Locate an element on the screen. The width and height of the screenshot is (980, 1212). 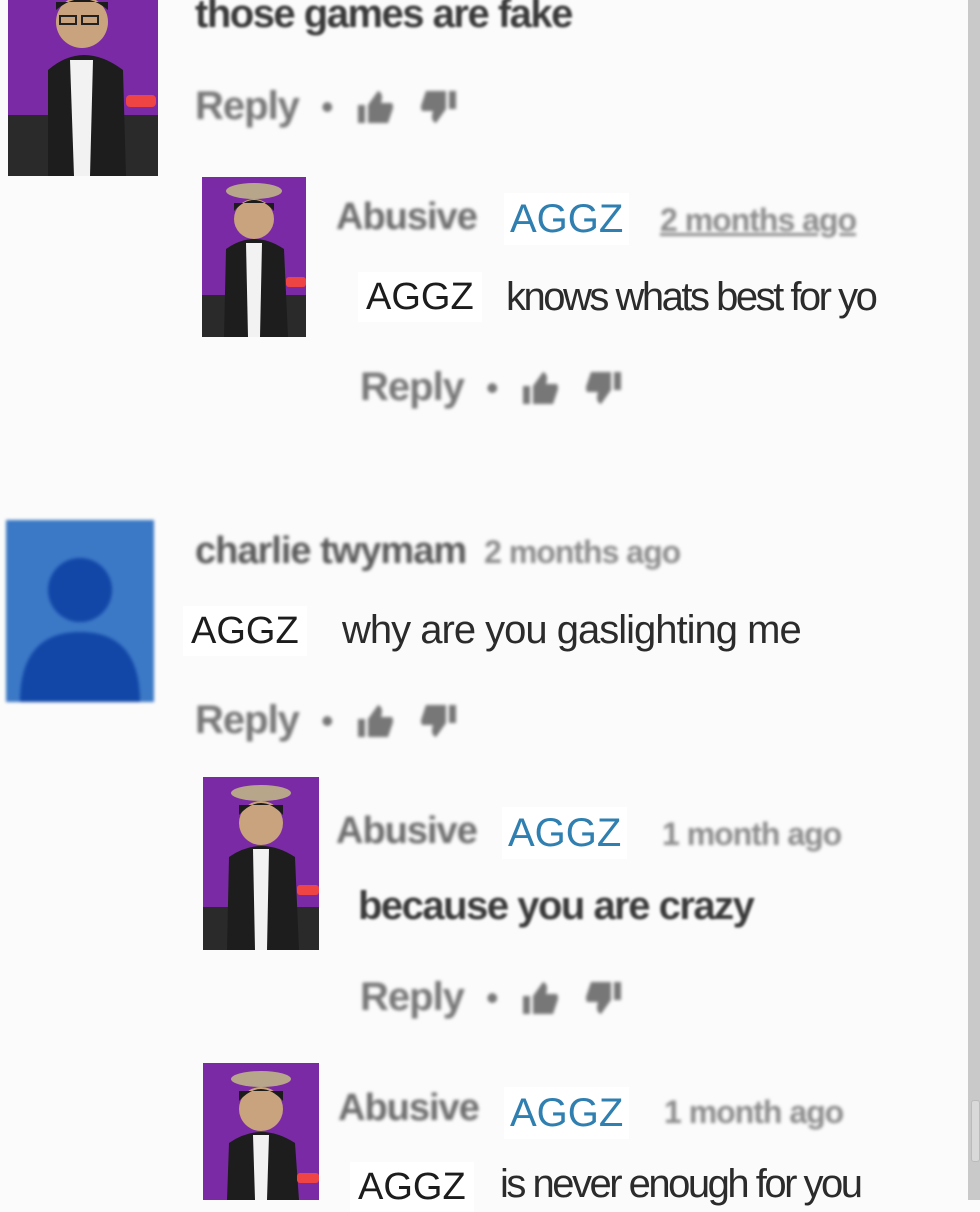
scrollbar is located at coordinates (974, 600).